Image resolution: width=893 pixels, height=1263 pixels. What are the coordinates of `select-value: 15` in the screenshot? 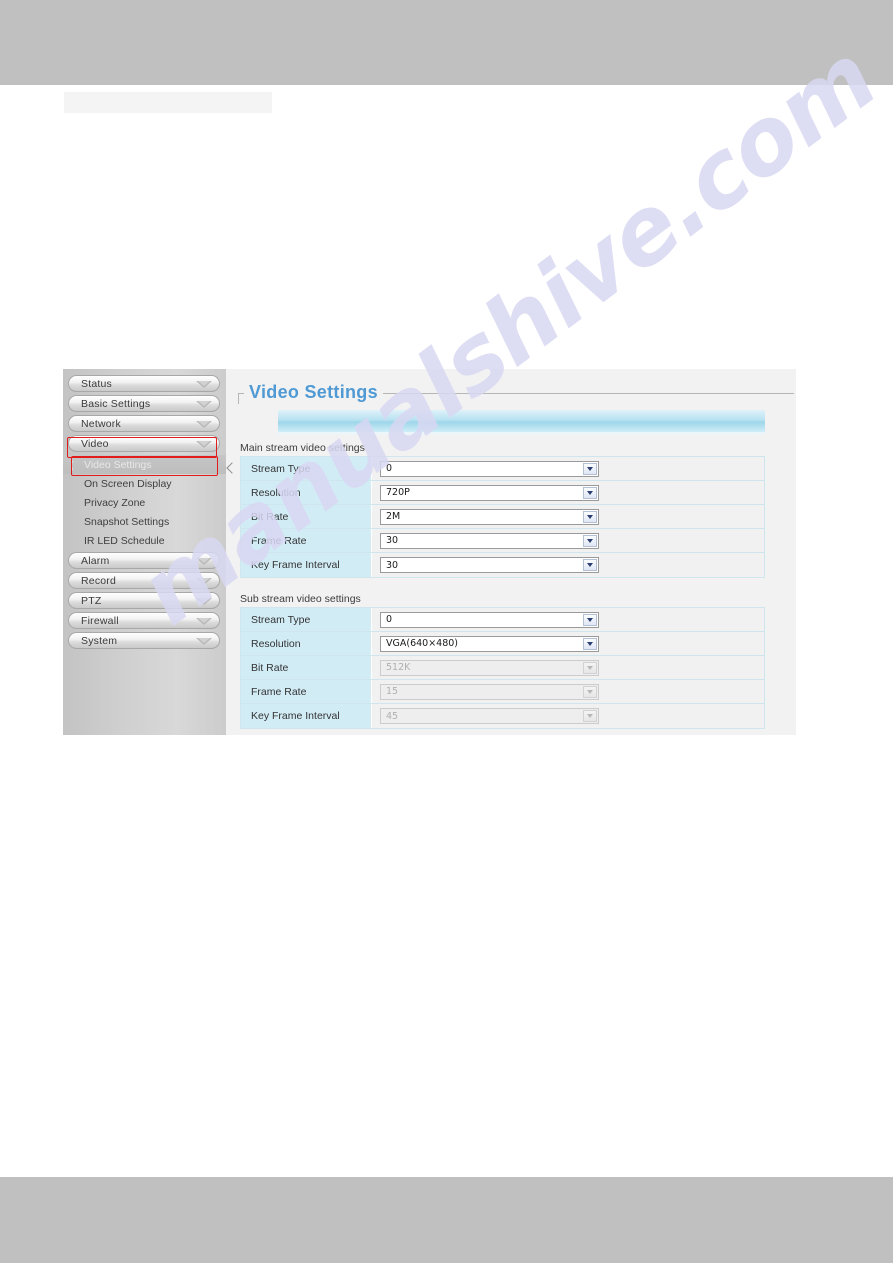 It's located at (392, 691).